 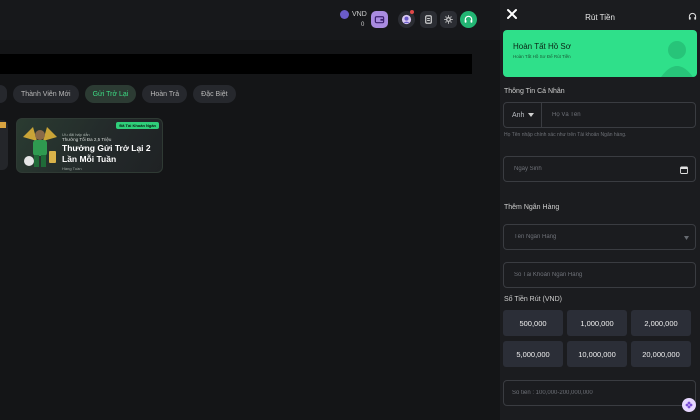 I want to click on caret-down-icon, so click(x=531, y=115).